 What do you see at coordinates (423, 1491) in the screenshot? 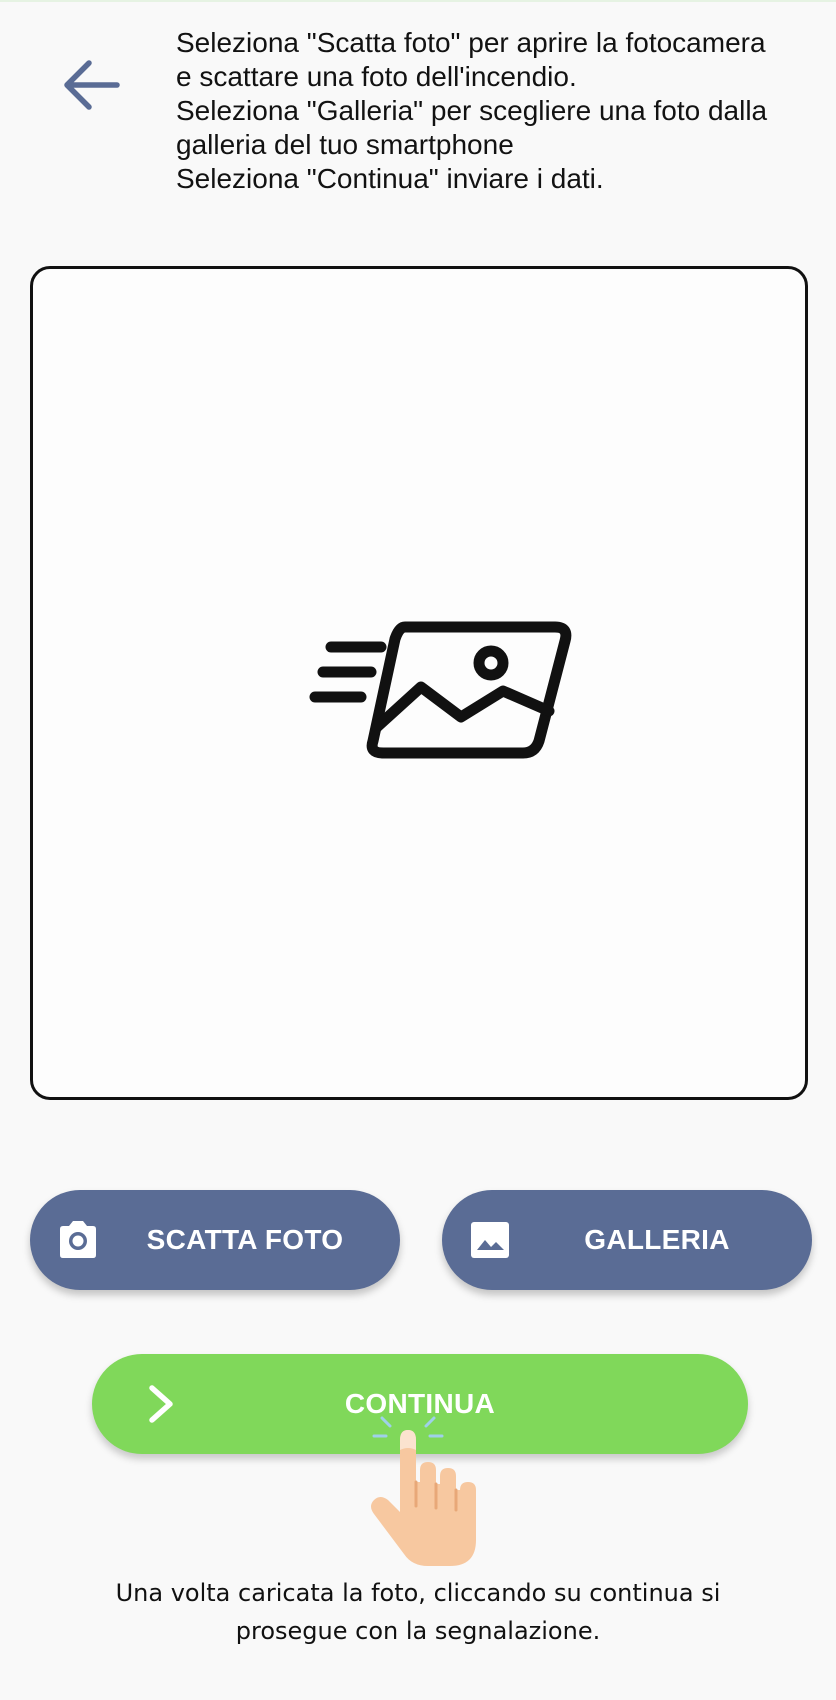
I see `pointing-hand-icon` at bounding box center [423, 1491].